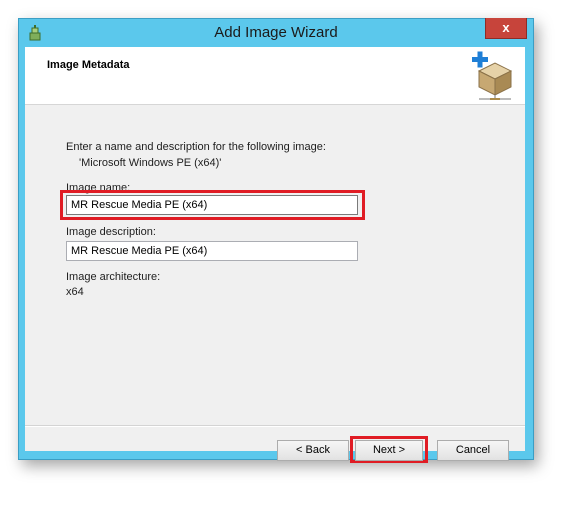 This screenshot has height=509, width=577. Describe the element at coordinates (313, 450) in the screenshot. I see `back-button: < Back` at that location.